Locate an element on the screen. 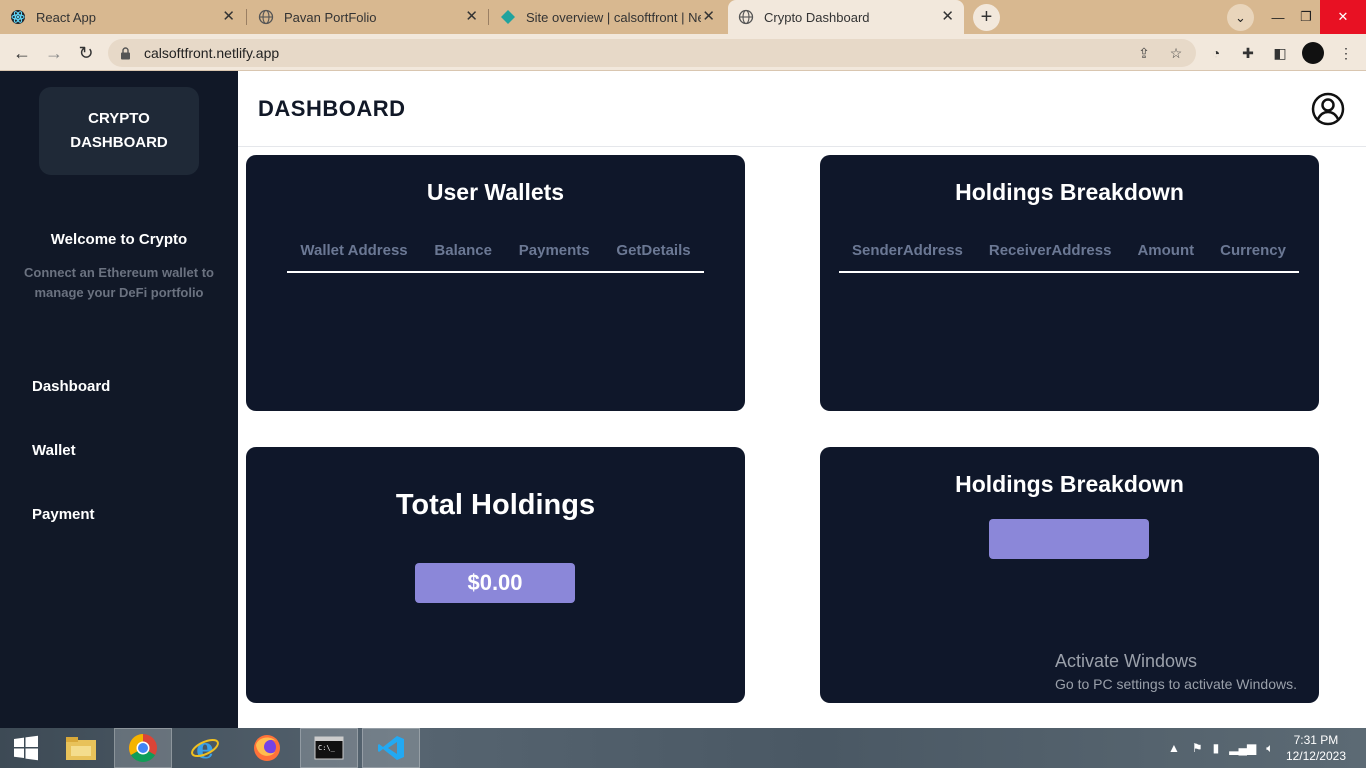 This screenshot has width=1366, height=768. network-signal-icon: ▂▄▆ is located at coordinates (1242, 748).